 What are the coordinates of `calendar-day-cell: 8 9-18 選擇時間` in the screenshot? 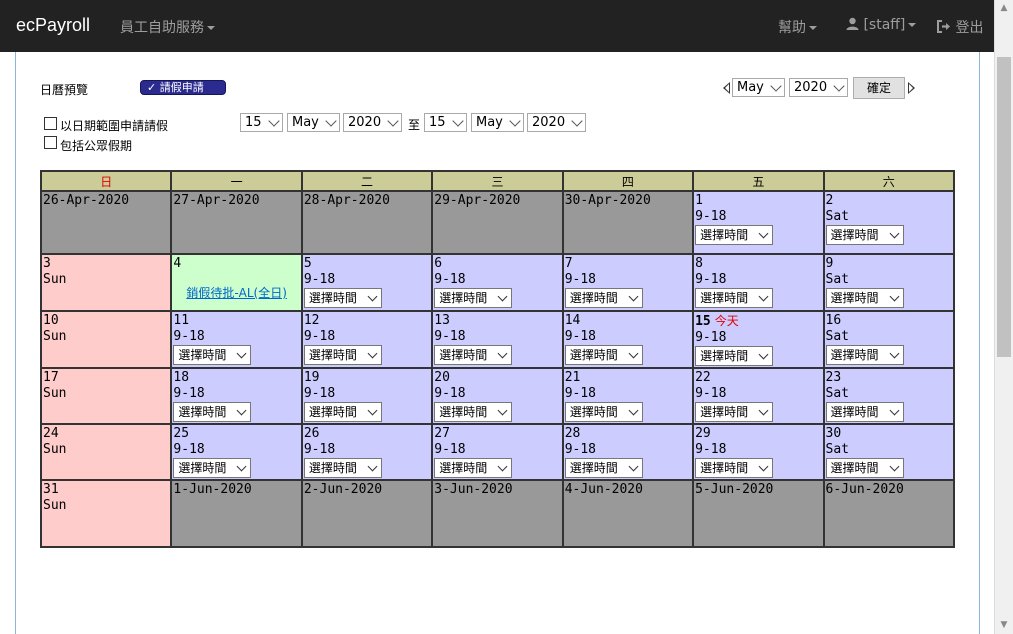 It's located at (758, 282).